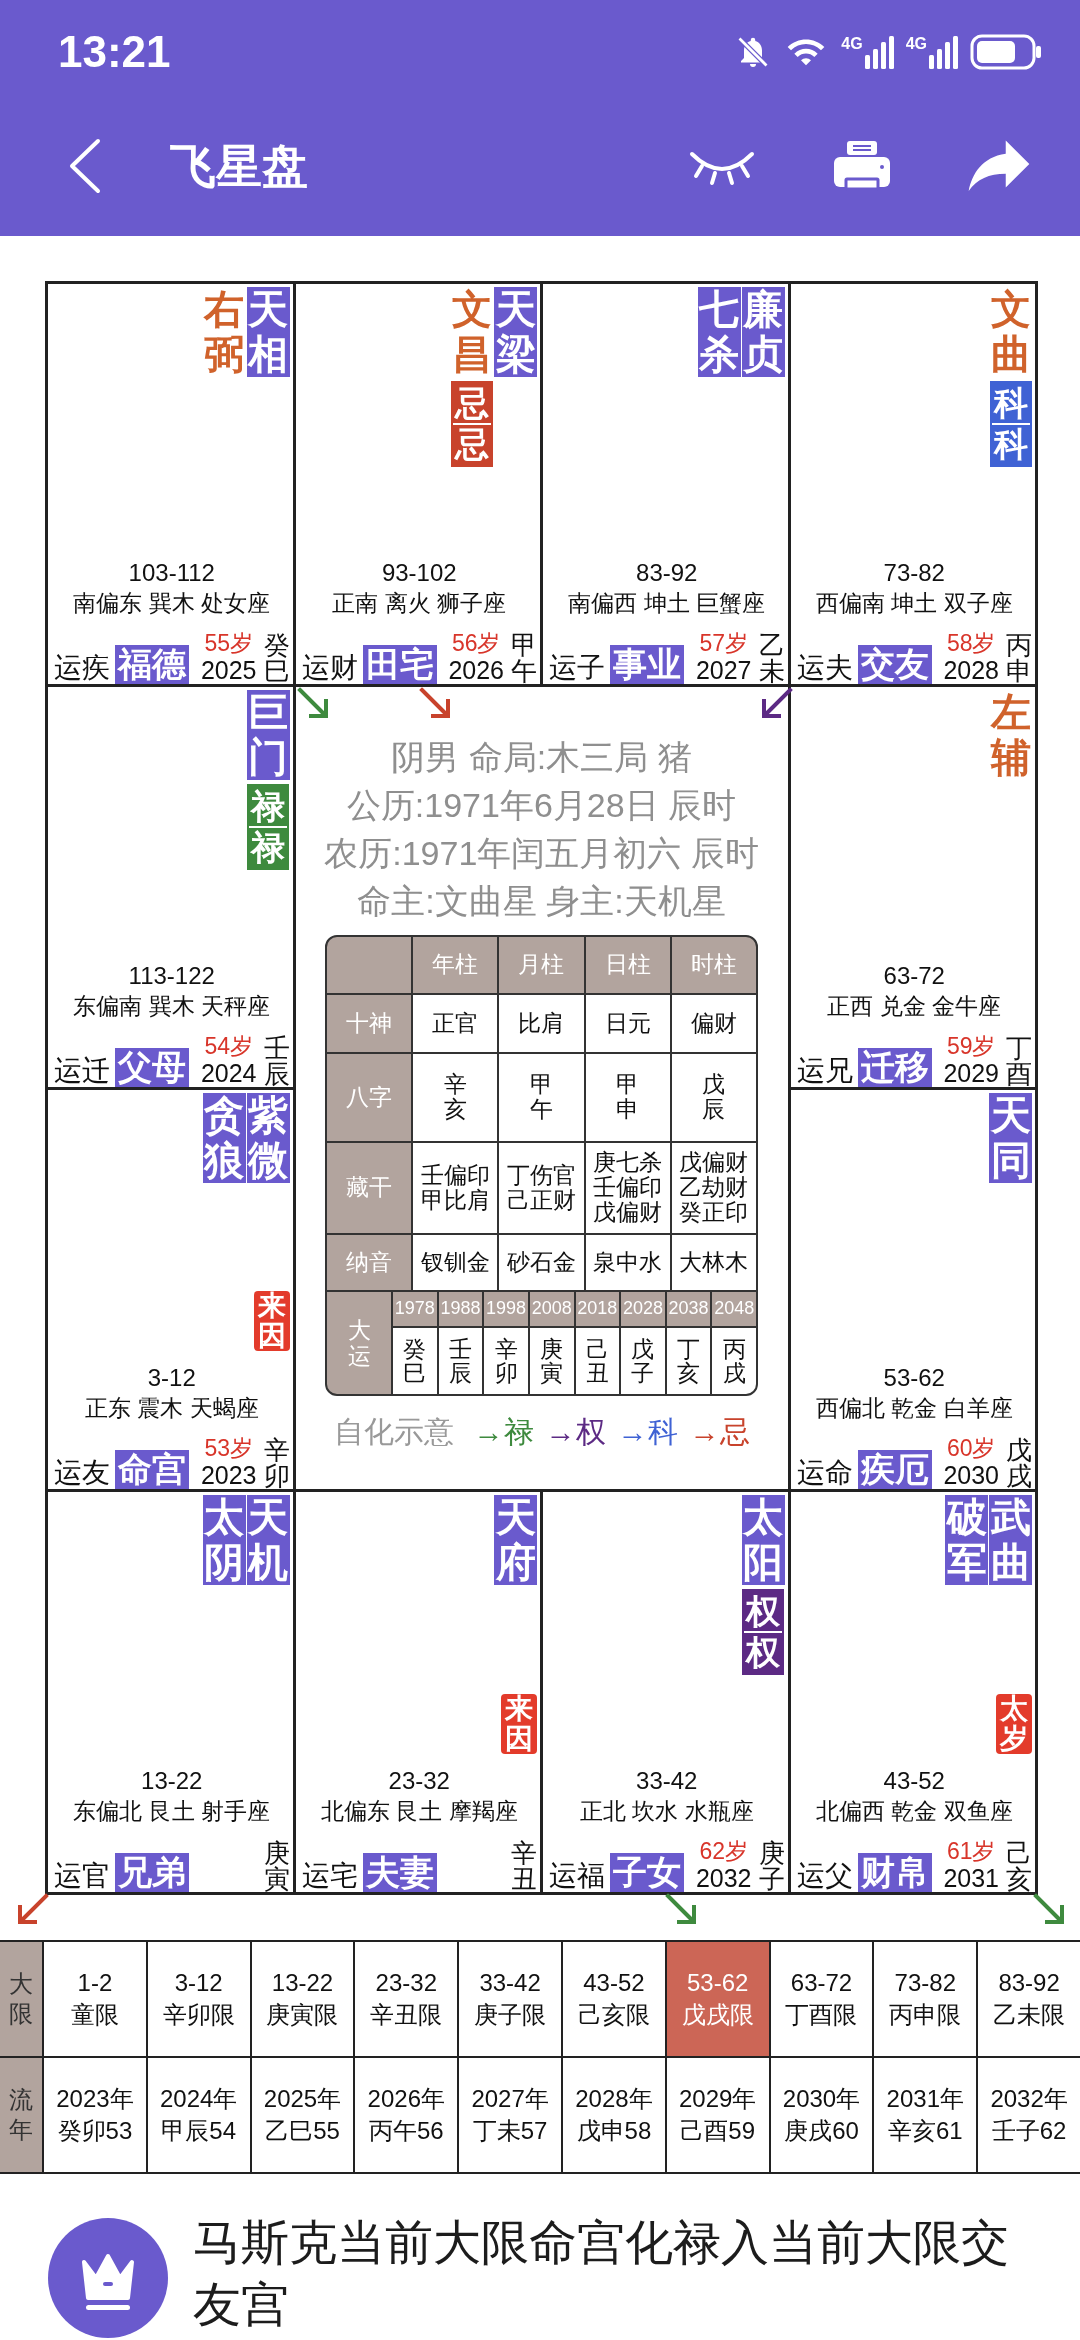  Describe the element at coordinates (455, 1097) in the screenshot. I see `table-cell: 辛亥` at that location.